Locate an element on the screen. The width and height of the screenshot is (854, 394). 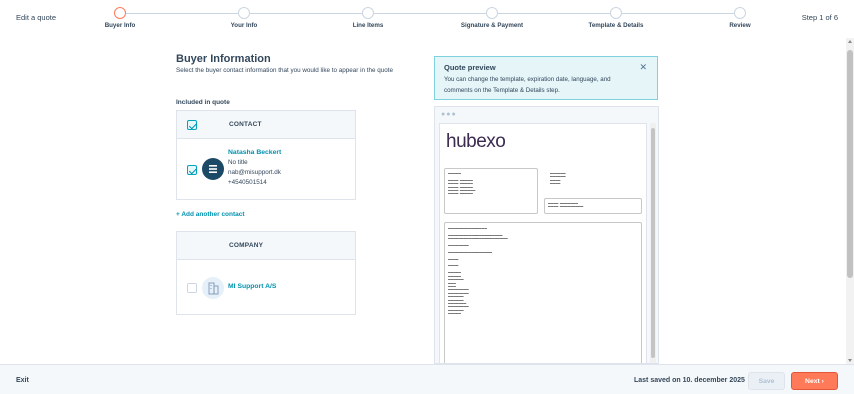
company-checkbox is located at coordinates (192, 288).